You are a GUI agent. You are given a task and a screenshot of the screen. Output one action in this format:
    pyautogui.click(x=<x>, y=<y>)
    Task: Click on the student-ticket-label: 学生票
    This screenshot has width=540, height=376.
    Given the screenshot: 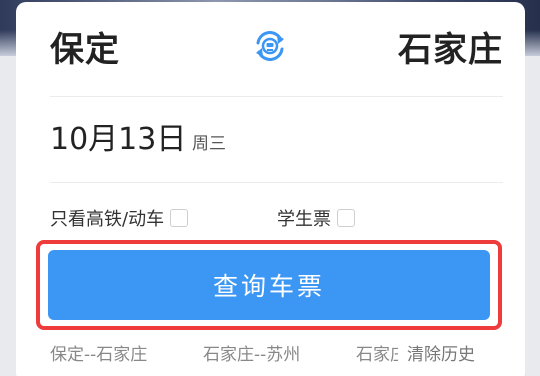 What is the action you would take?
    pyautogui.click(x=304, y=219)
    